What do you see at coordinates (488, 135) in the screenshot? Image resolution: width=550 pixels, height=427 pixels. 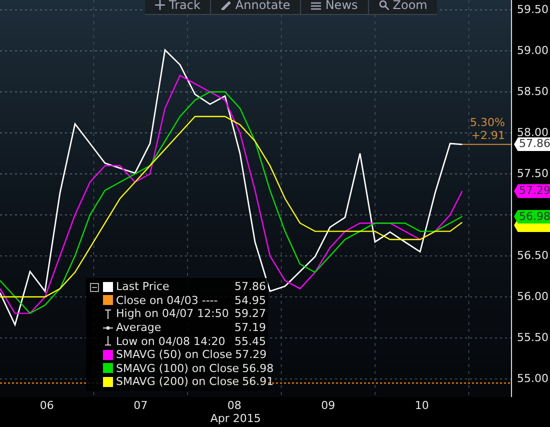 I see `price-change: +2.91` at bounding box center [488, 135].